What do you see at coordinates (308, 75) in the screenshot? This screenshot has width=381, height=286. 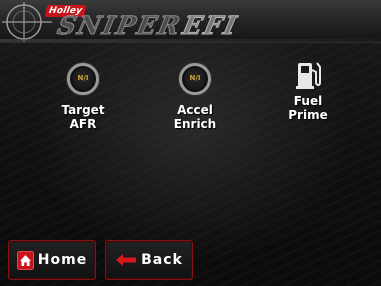 I see `fuel-pump-icon` at bounding box center [308, 75].